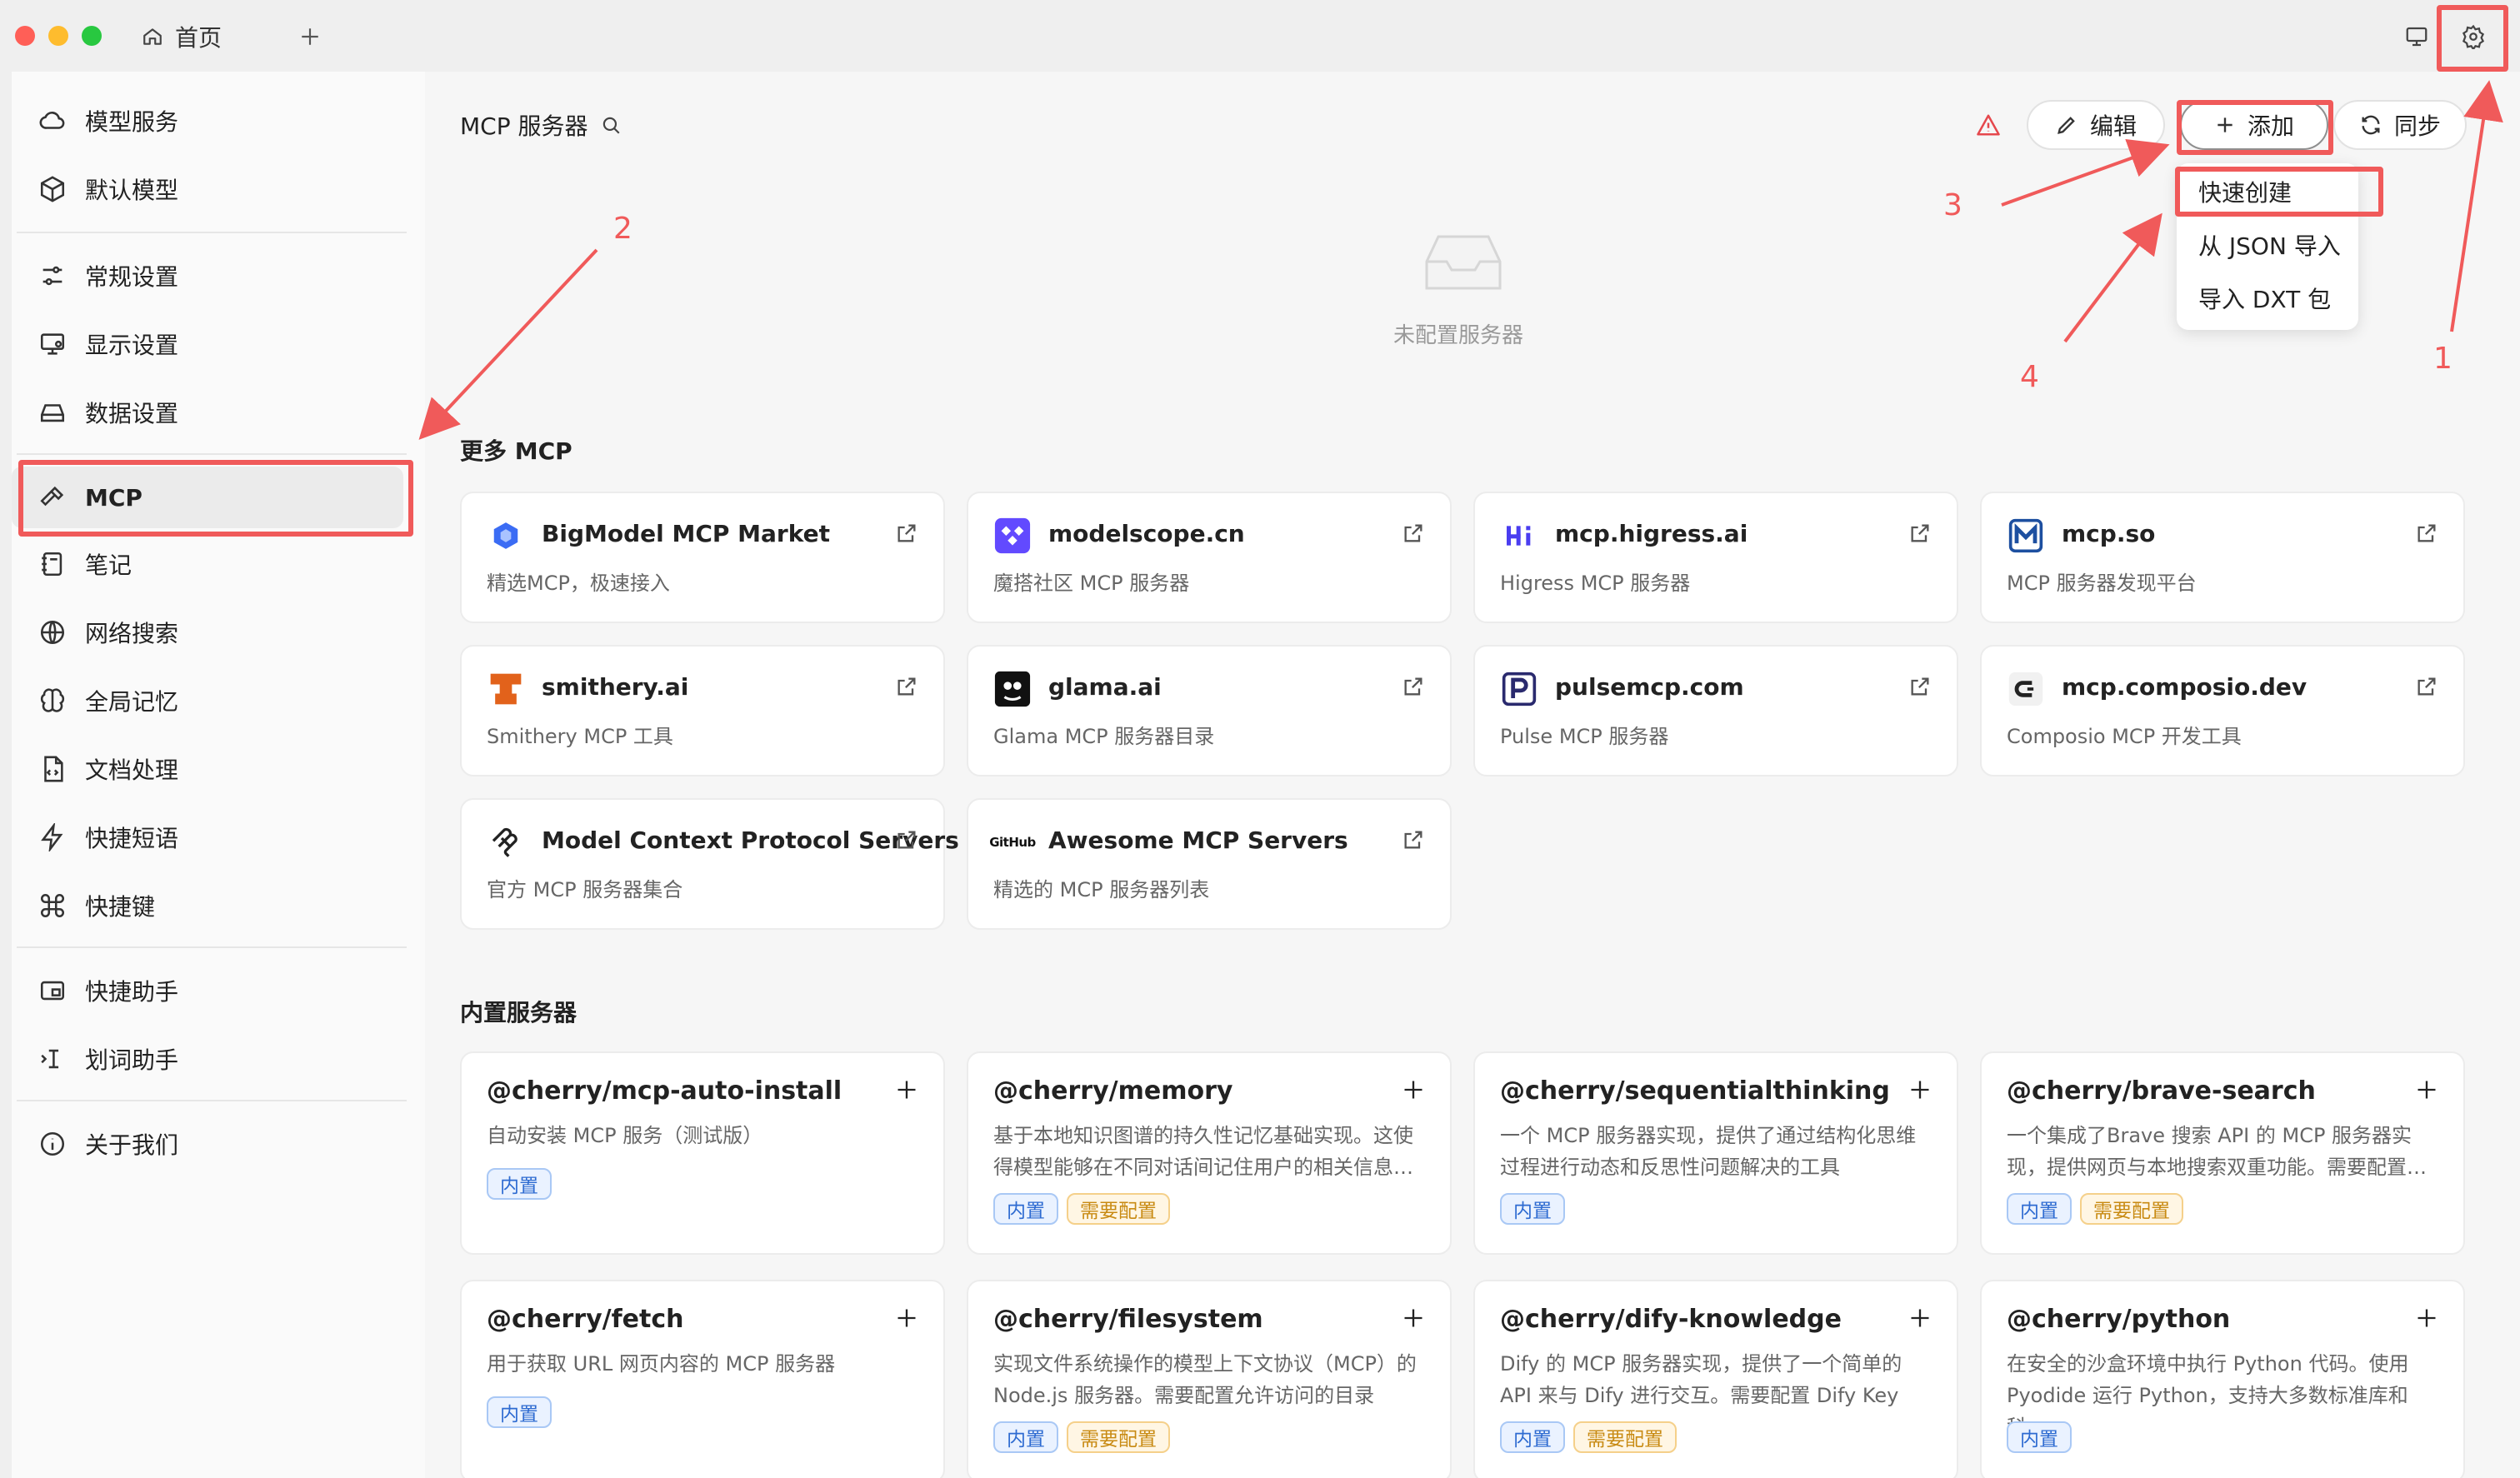 The image size is (2520, 1478). I want to click on sidebar-item-shortcuts: 快捷键, so click(207, 906).